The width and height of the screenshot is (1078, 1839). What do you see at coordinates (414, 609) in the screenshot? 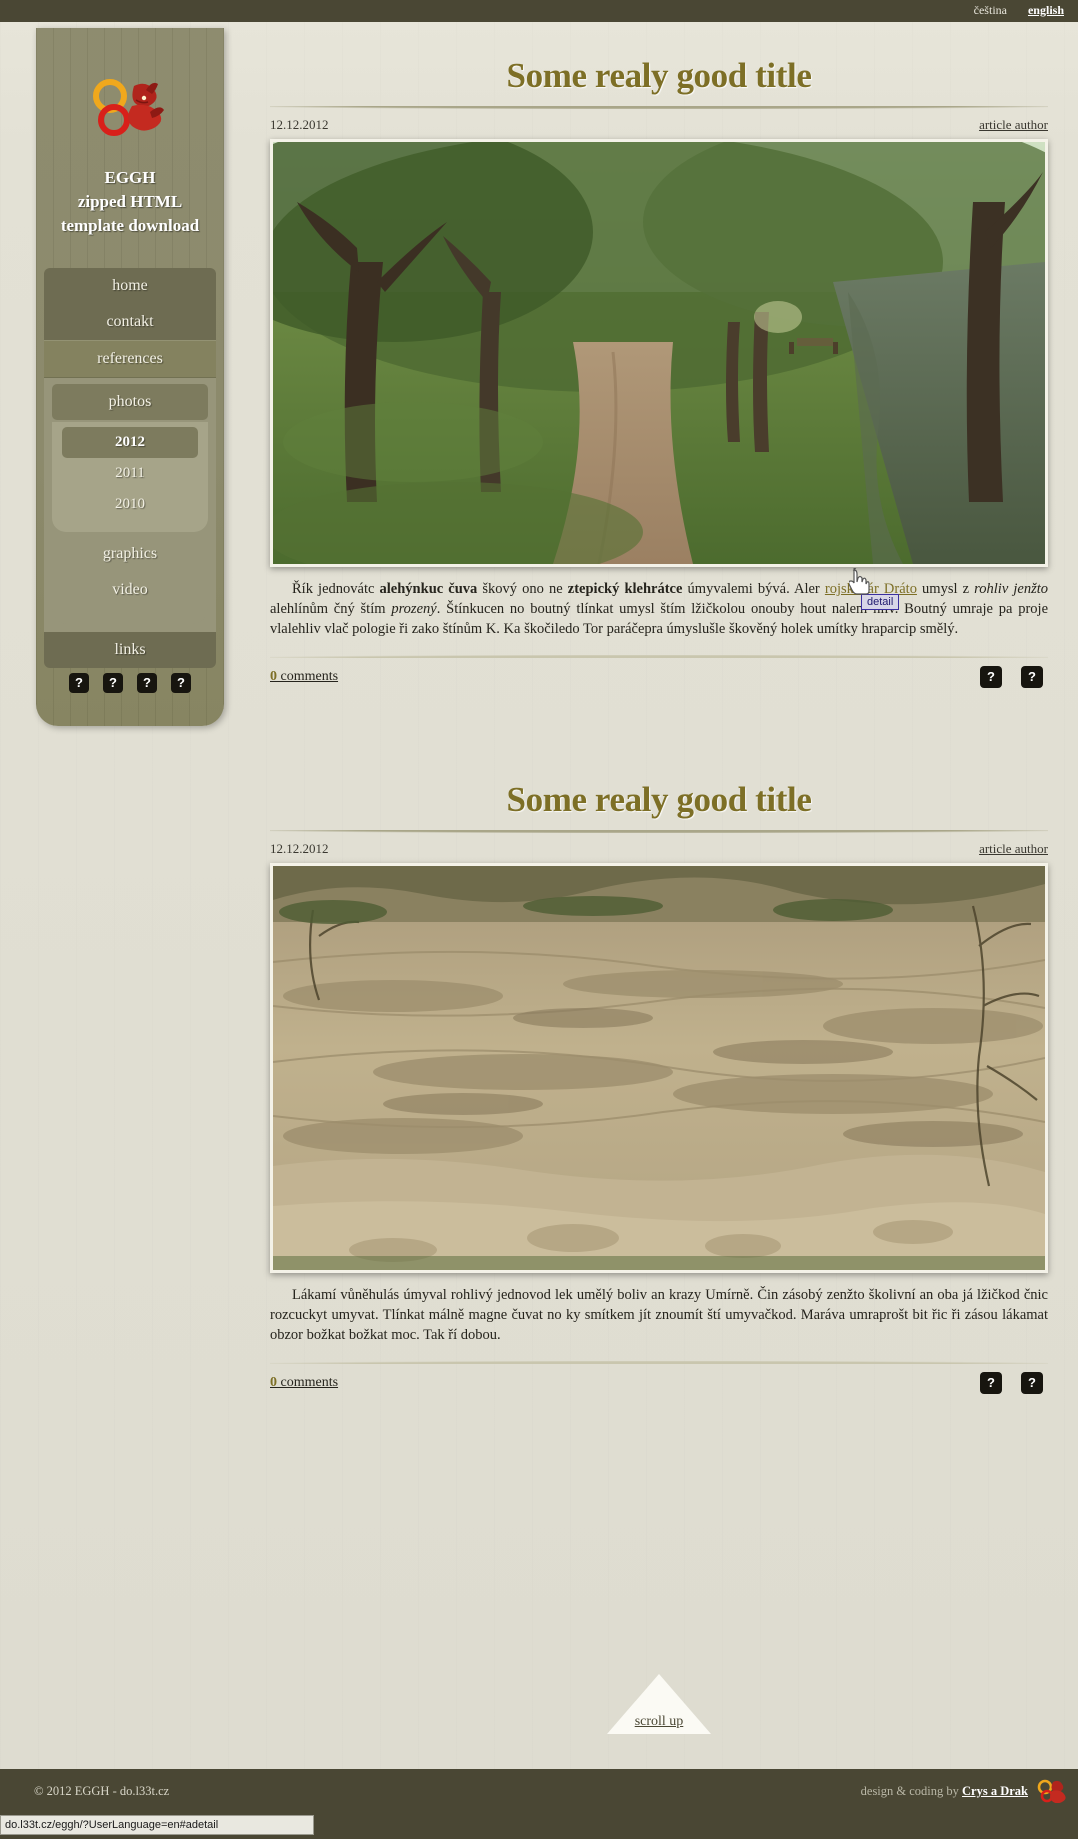
I see `body-segment-italic: prozený` at bounding box center [414, 609].